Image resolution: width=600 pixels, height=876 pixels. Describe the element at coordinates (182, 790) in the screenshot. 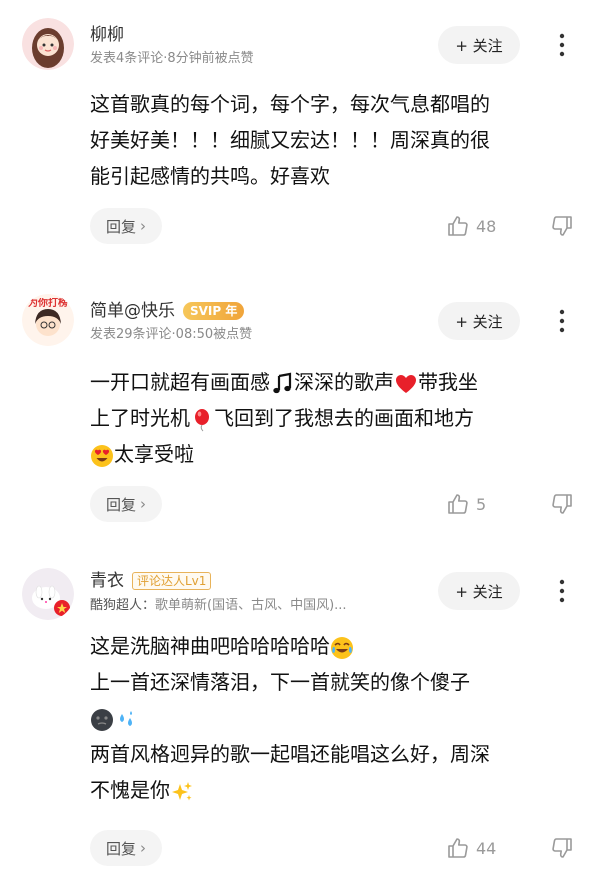

I see `sparkles-icon` at that location.